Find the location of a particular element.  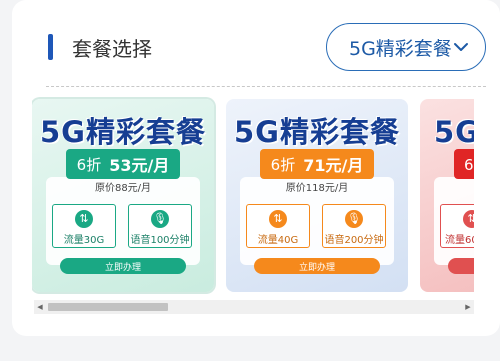

plan-dropdown: 5G精彩套餐 is located at coordinates (406, 47).